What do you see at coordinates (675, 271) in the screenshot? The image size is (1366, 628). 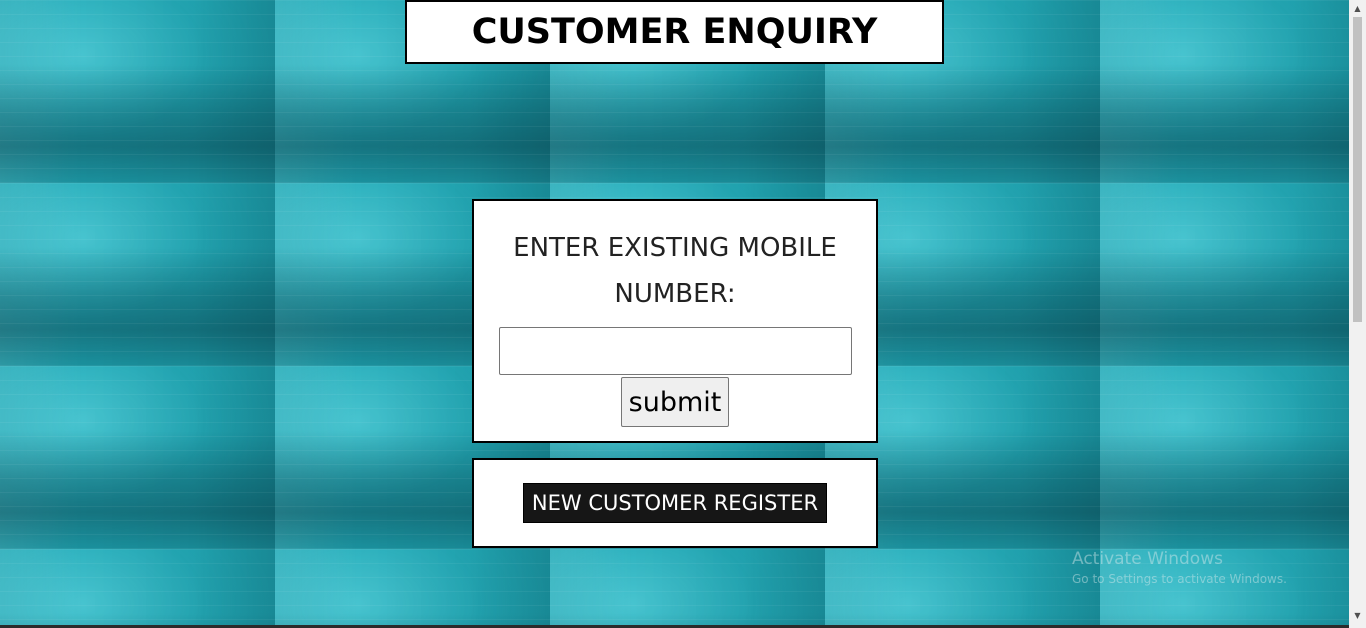 I see `mobile-number-label: ENTER EXISTING MOBILE NUMBER:` at bounding box center [675, 271].